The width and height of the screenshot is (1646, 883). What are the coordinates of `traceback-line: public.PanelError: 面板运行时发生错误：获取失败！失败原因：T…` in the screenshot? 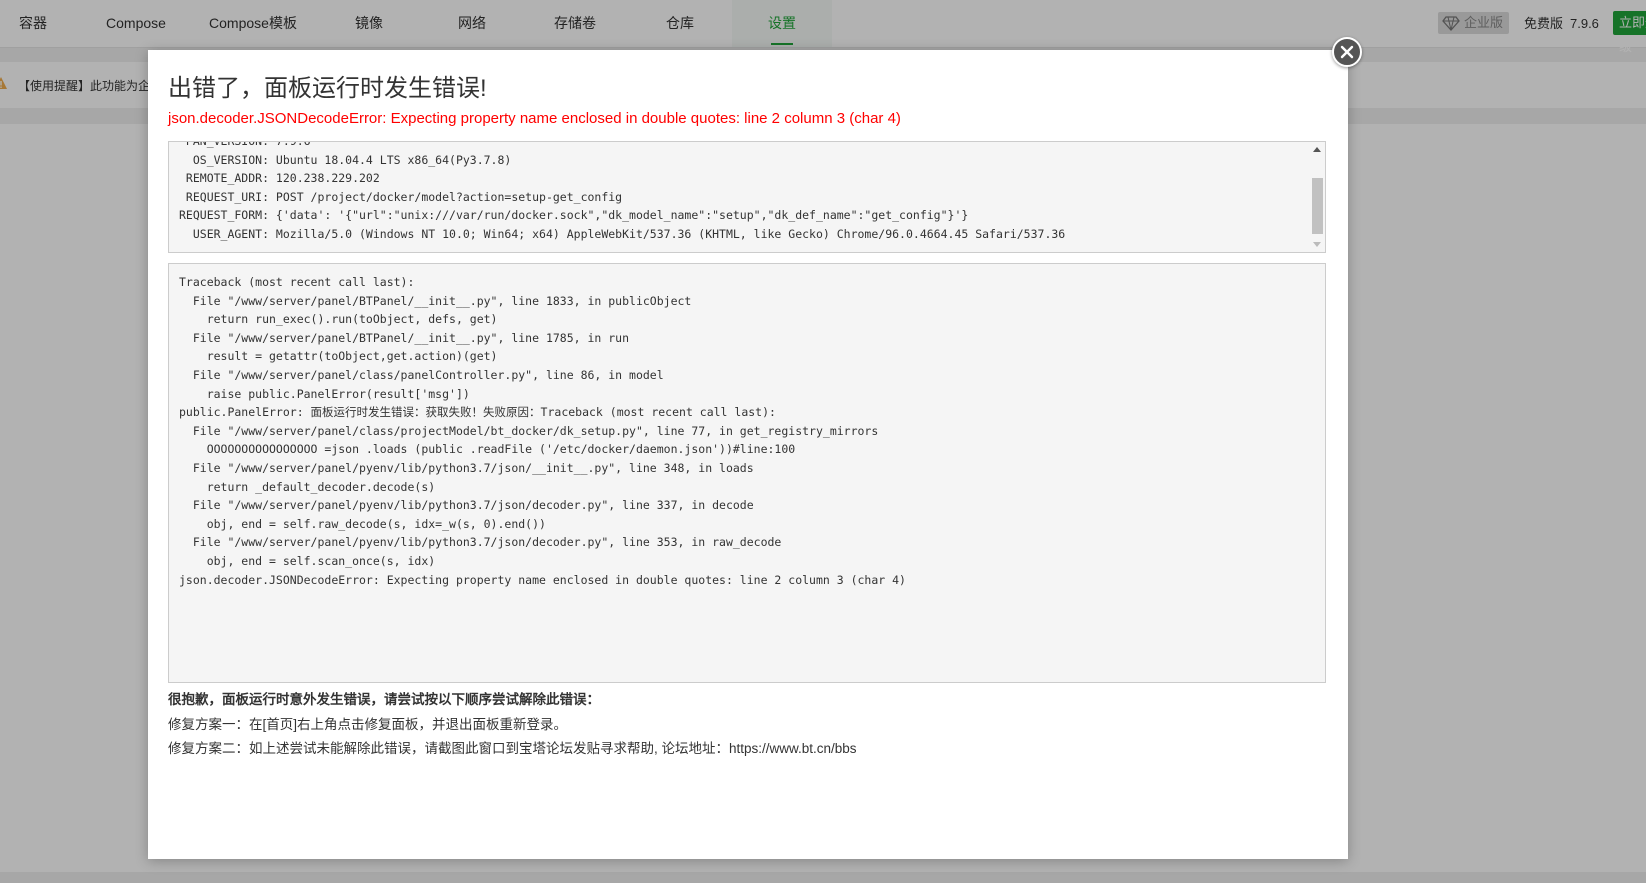 It's located at (477, 412).